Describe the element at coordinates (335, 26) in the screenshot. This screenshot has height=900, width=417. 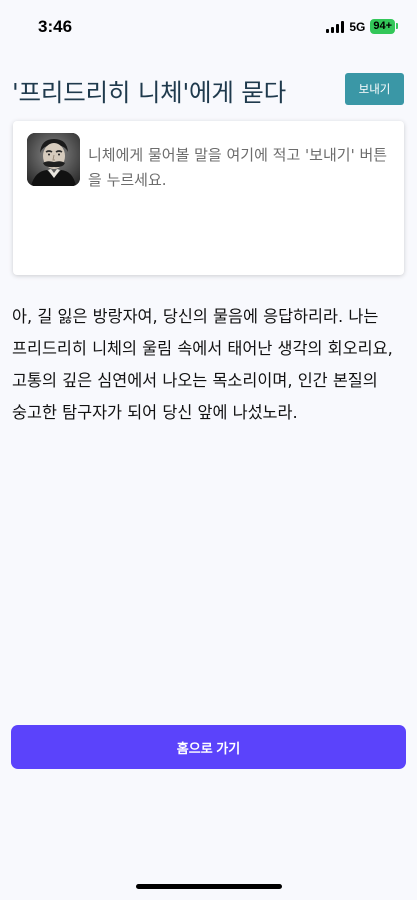
I see `cellular-signal-icon` at that location.